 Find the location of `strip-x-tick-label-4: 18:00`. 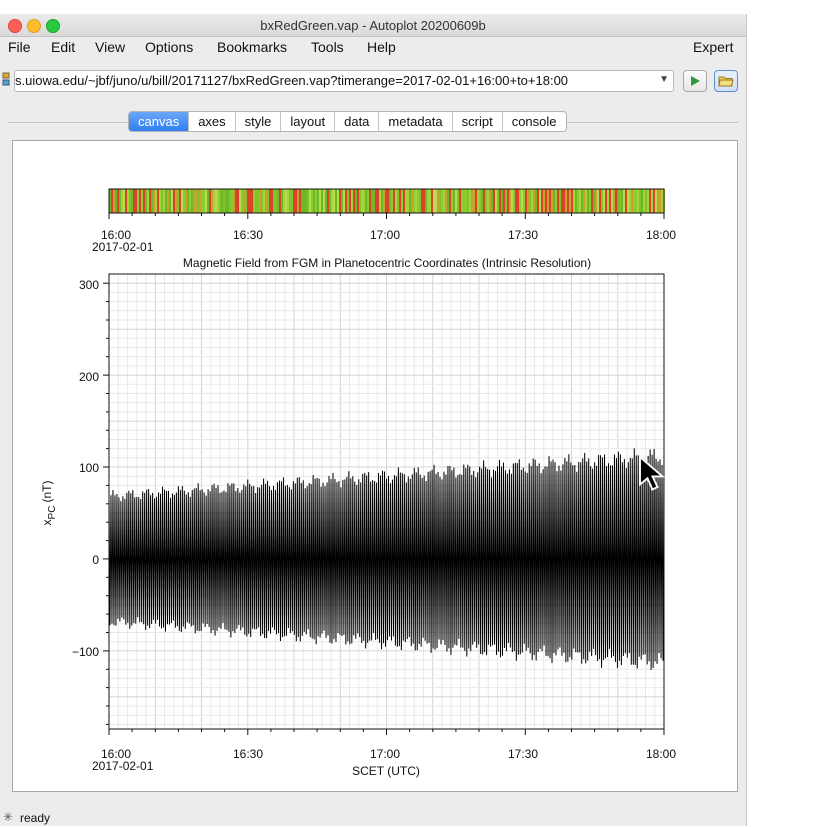

strip-x-tick-label-4: 18:00 is located at coordinates (661, 235).